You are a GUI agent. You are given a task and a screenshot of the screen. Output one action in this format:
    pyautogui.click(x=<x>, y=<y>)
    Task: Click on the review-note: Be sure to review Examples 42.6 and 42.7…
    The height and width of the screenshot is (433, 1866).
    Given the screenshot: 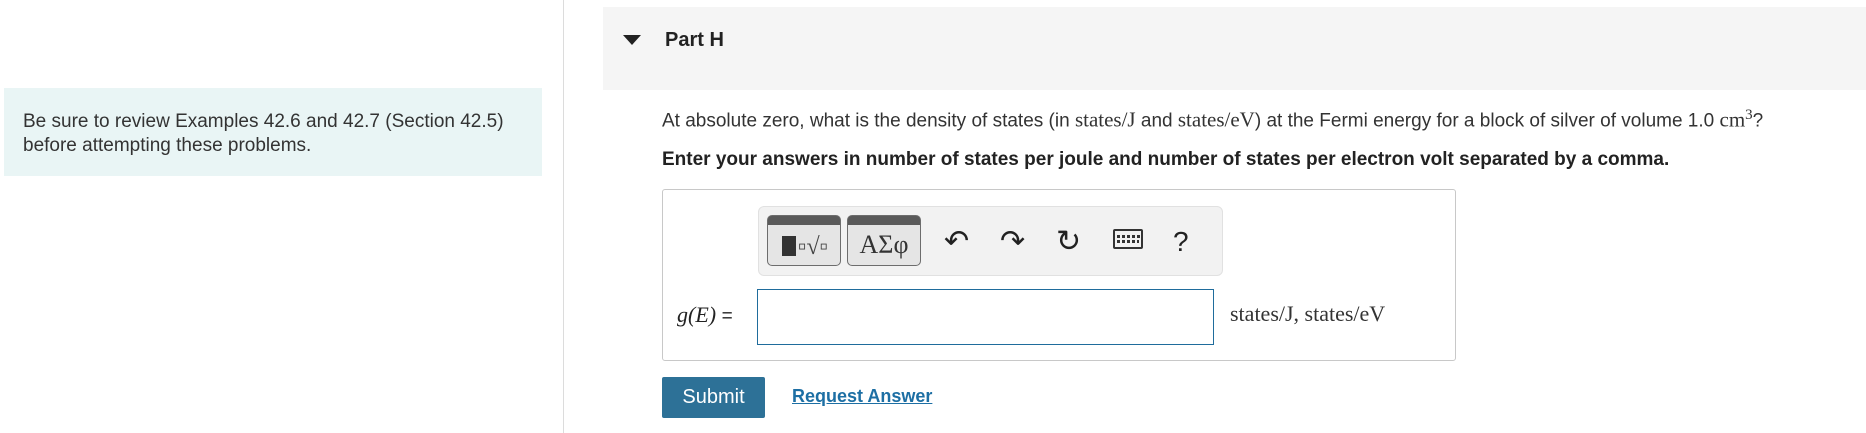 What is the action you would take?
    pyautogui.click(x=273, y=132)
    